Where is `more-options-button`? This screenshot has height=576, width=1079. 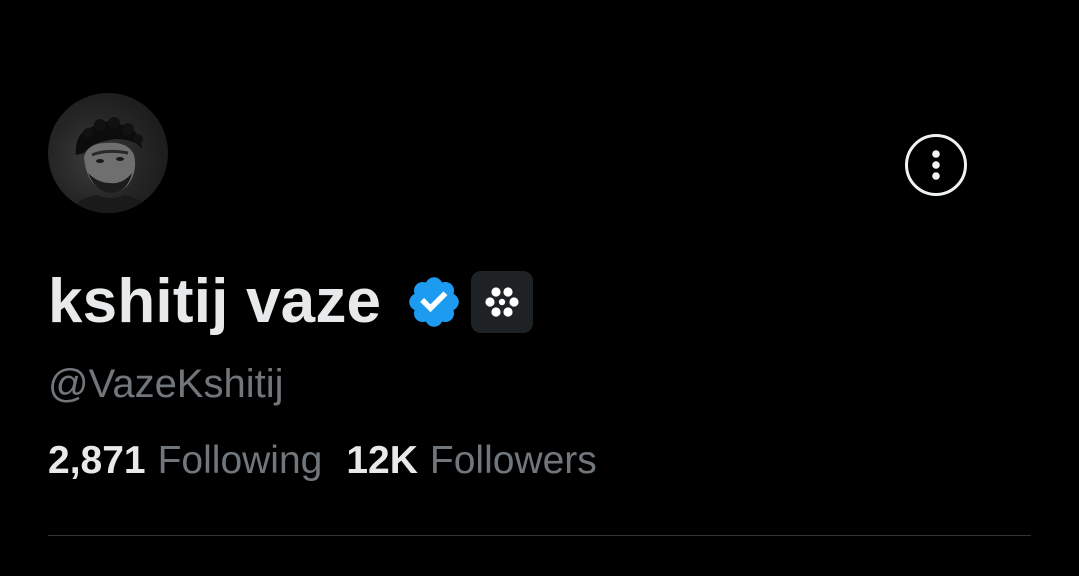 more-options-button is located at coordinates (936, 165).